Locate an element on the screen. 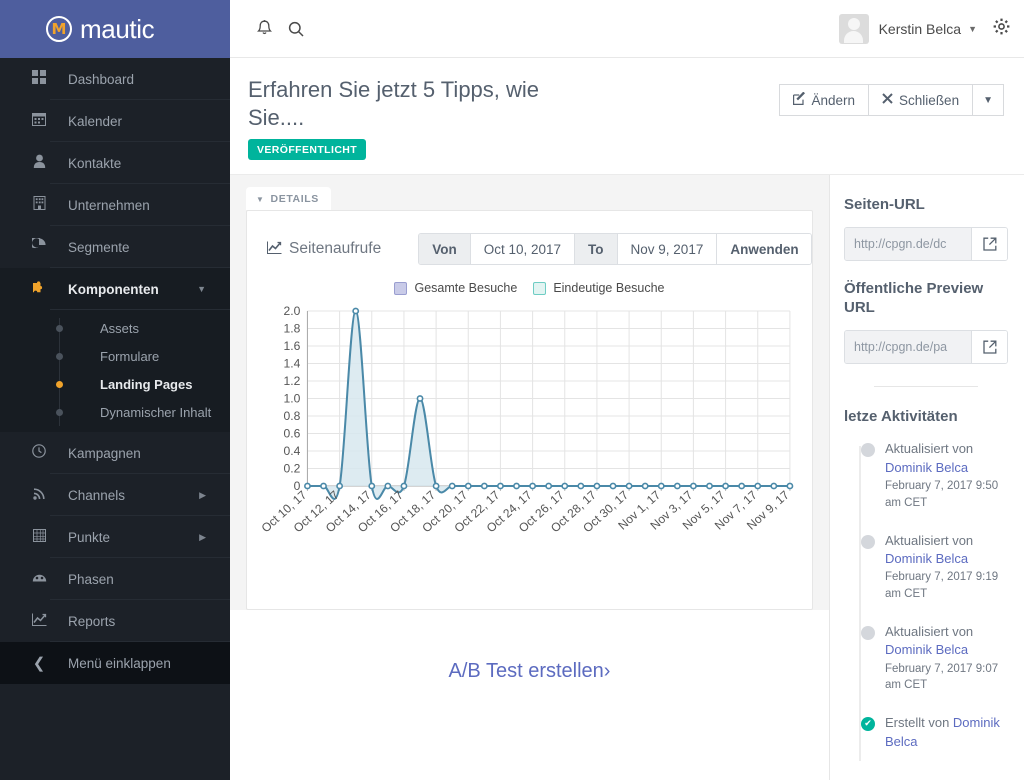  sidebar-item-reports: Reports is located at coordinates (115, 621).